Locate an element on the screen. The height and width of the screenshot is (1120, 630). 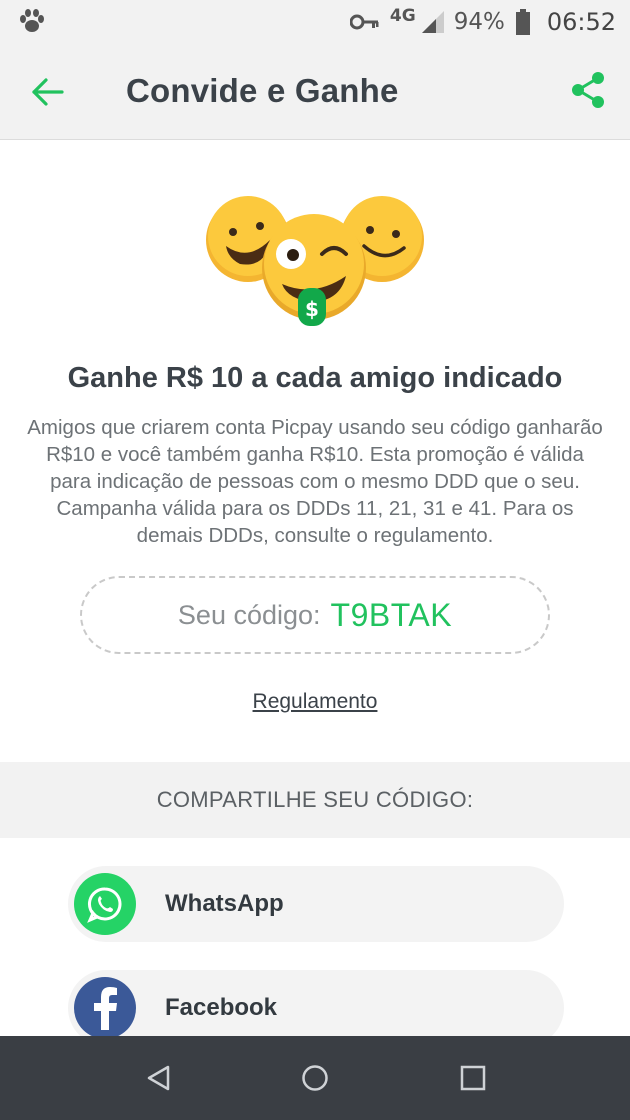
share-whatsapp-button: WhatsApp is located at coordinates (316, 904).